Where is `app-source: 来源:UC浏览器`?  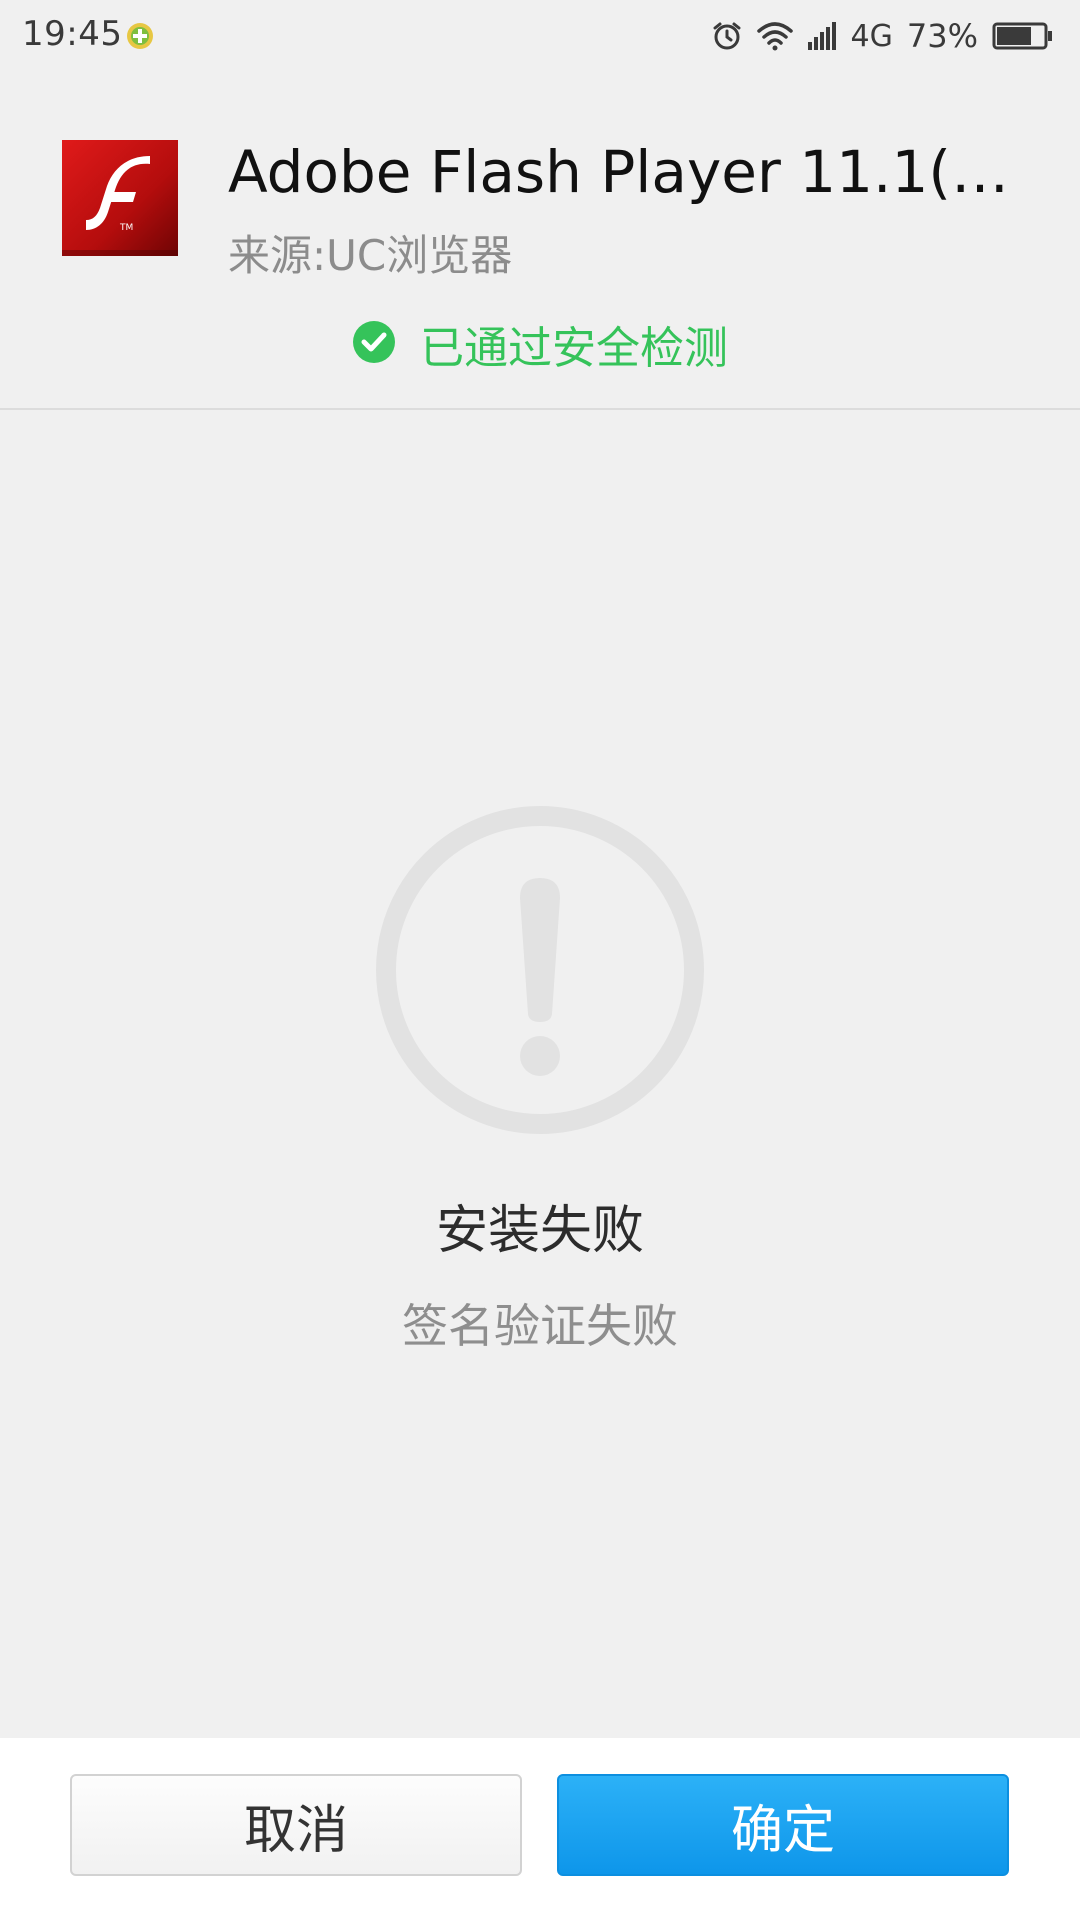 app-source: 来源:UC浏览器 is located at coordinates (370, 255).